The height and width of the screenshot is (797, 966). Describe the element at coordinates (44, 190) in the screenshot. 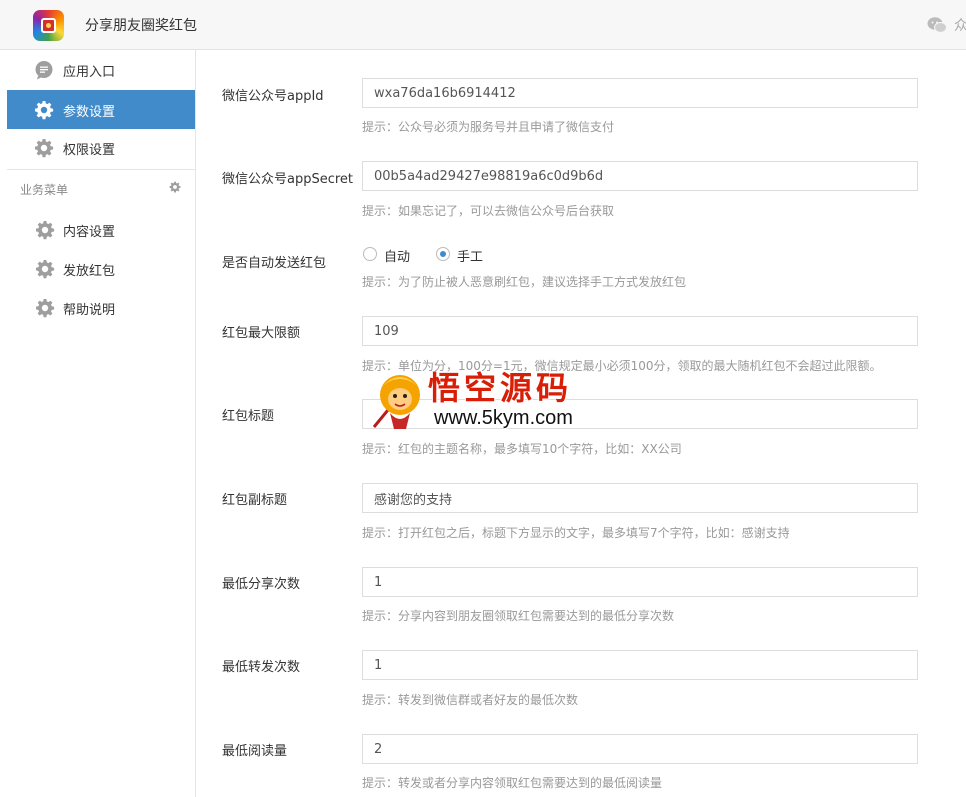

I see `sidebar-section-title: 业务菜单` at that location.